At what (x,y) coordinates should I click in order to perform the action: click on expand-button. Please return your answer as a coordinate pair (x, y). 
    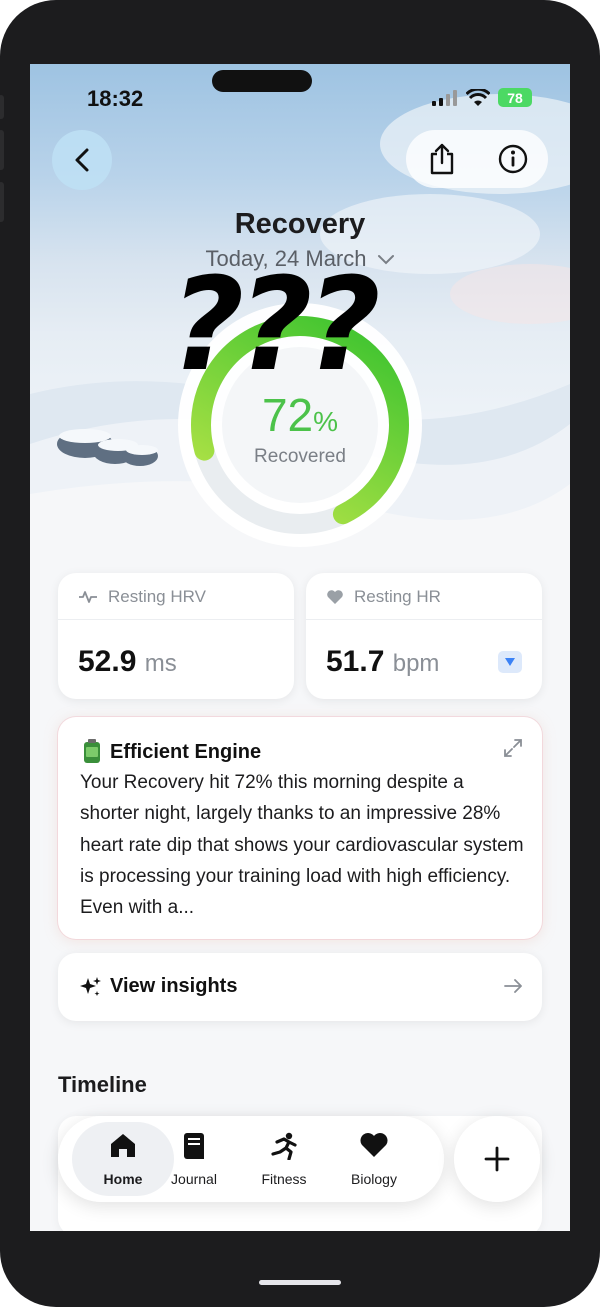
    Looking at the image, I should click on (513, 750).